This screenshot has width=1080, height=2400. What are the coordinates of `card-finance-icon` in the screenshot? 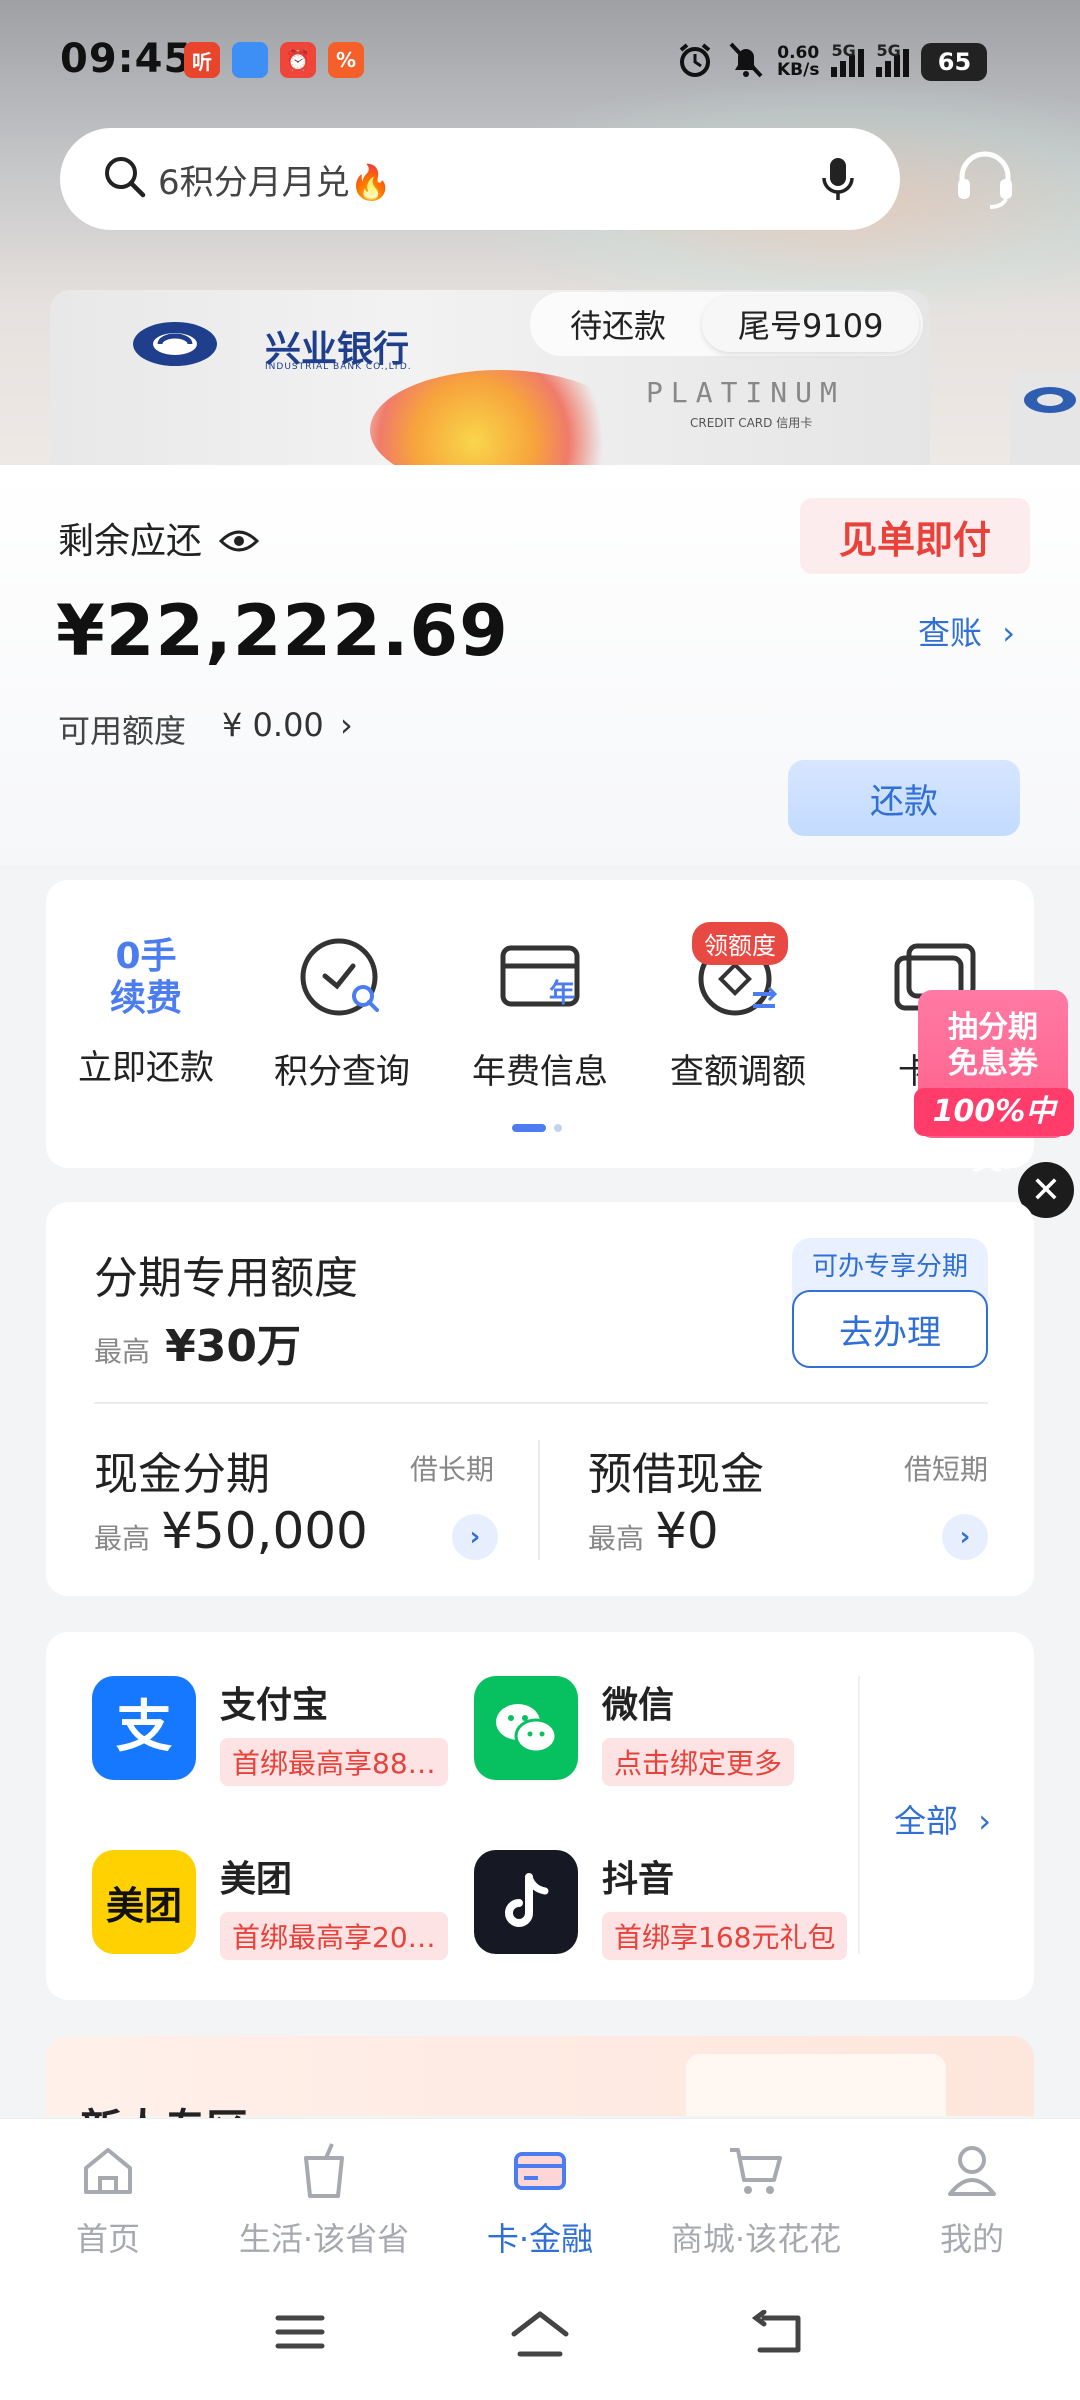 It's located at (540, 2178).